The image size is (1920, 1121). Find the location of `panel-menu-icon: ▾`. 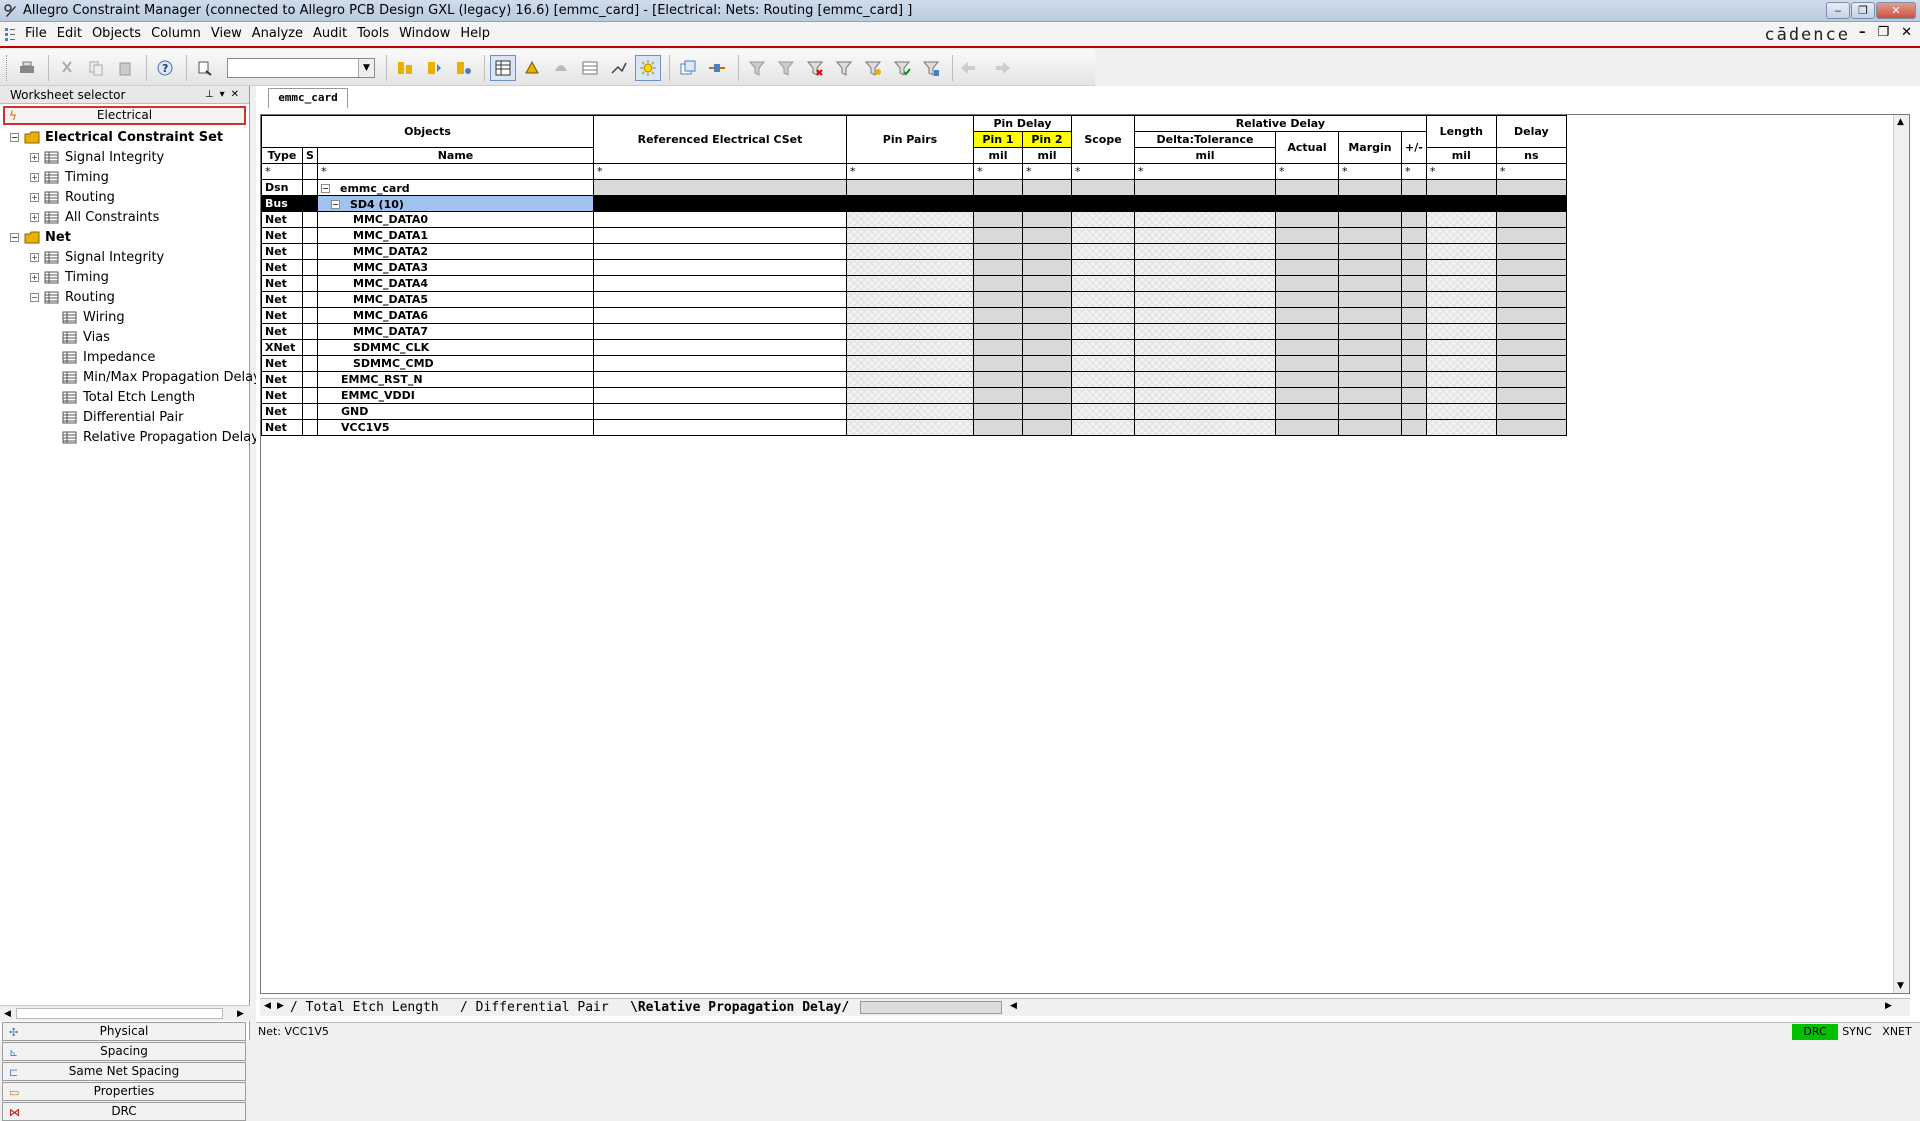

panel-menu-icon: ▾ is located at coordinates (225, 94).